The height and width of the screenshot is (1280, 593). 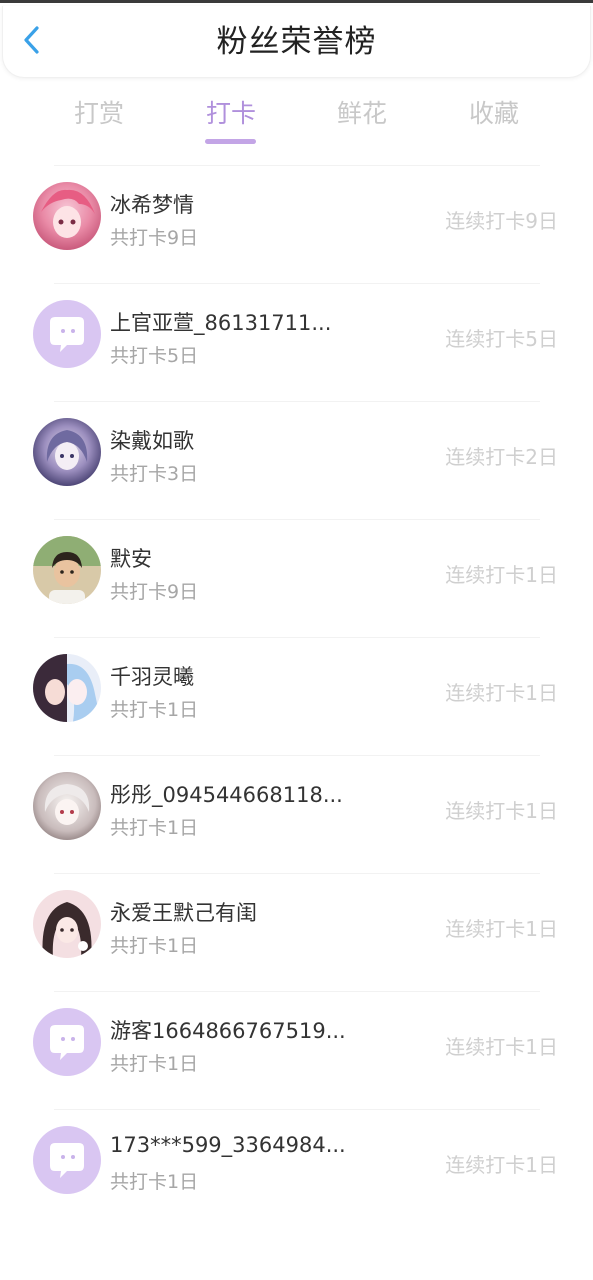 I want to click on fan-name: 染戴如歌, so click(x=152, y=441).